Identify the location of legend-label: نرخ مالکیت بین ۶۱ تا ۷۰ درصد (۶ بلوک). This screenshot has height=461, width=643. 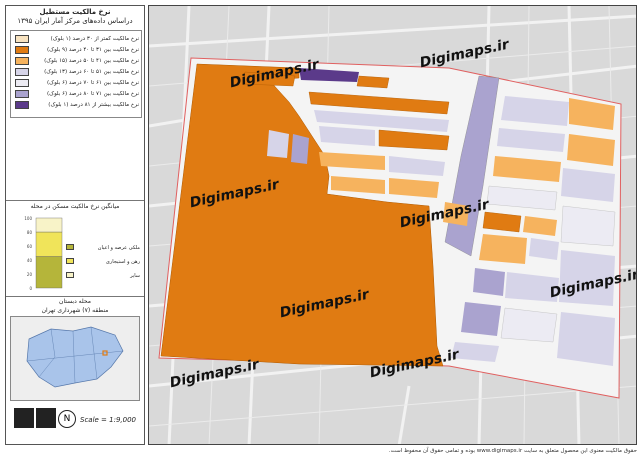
(93, 83).